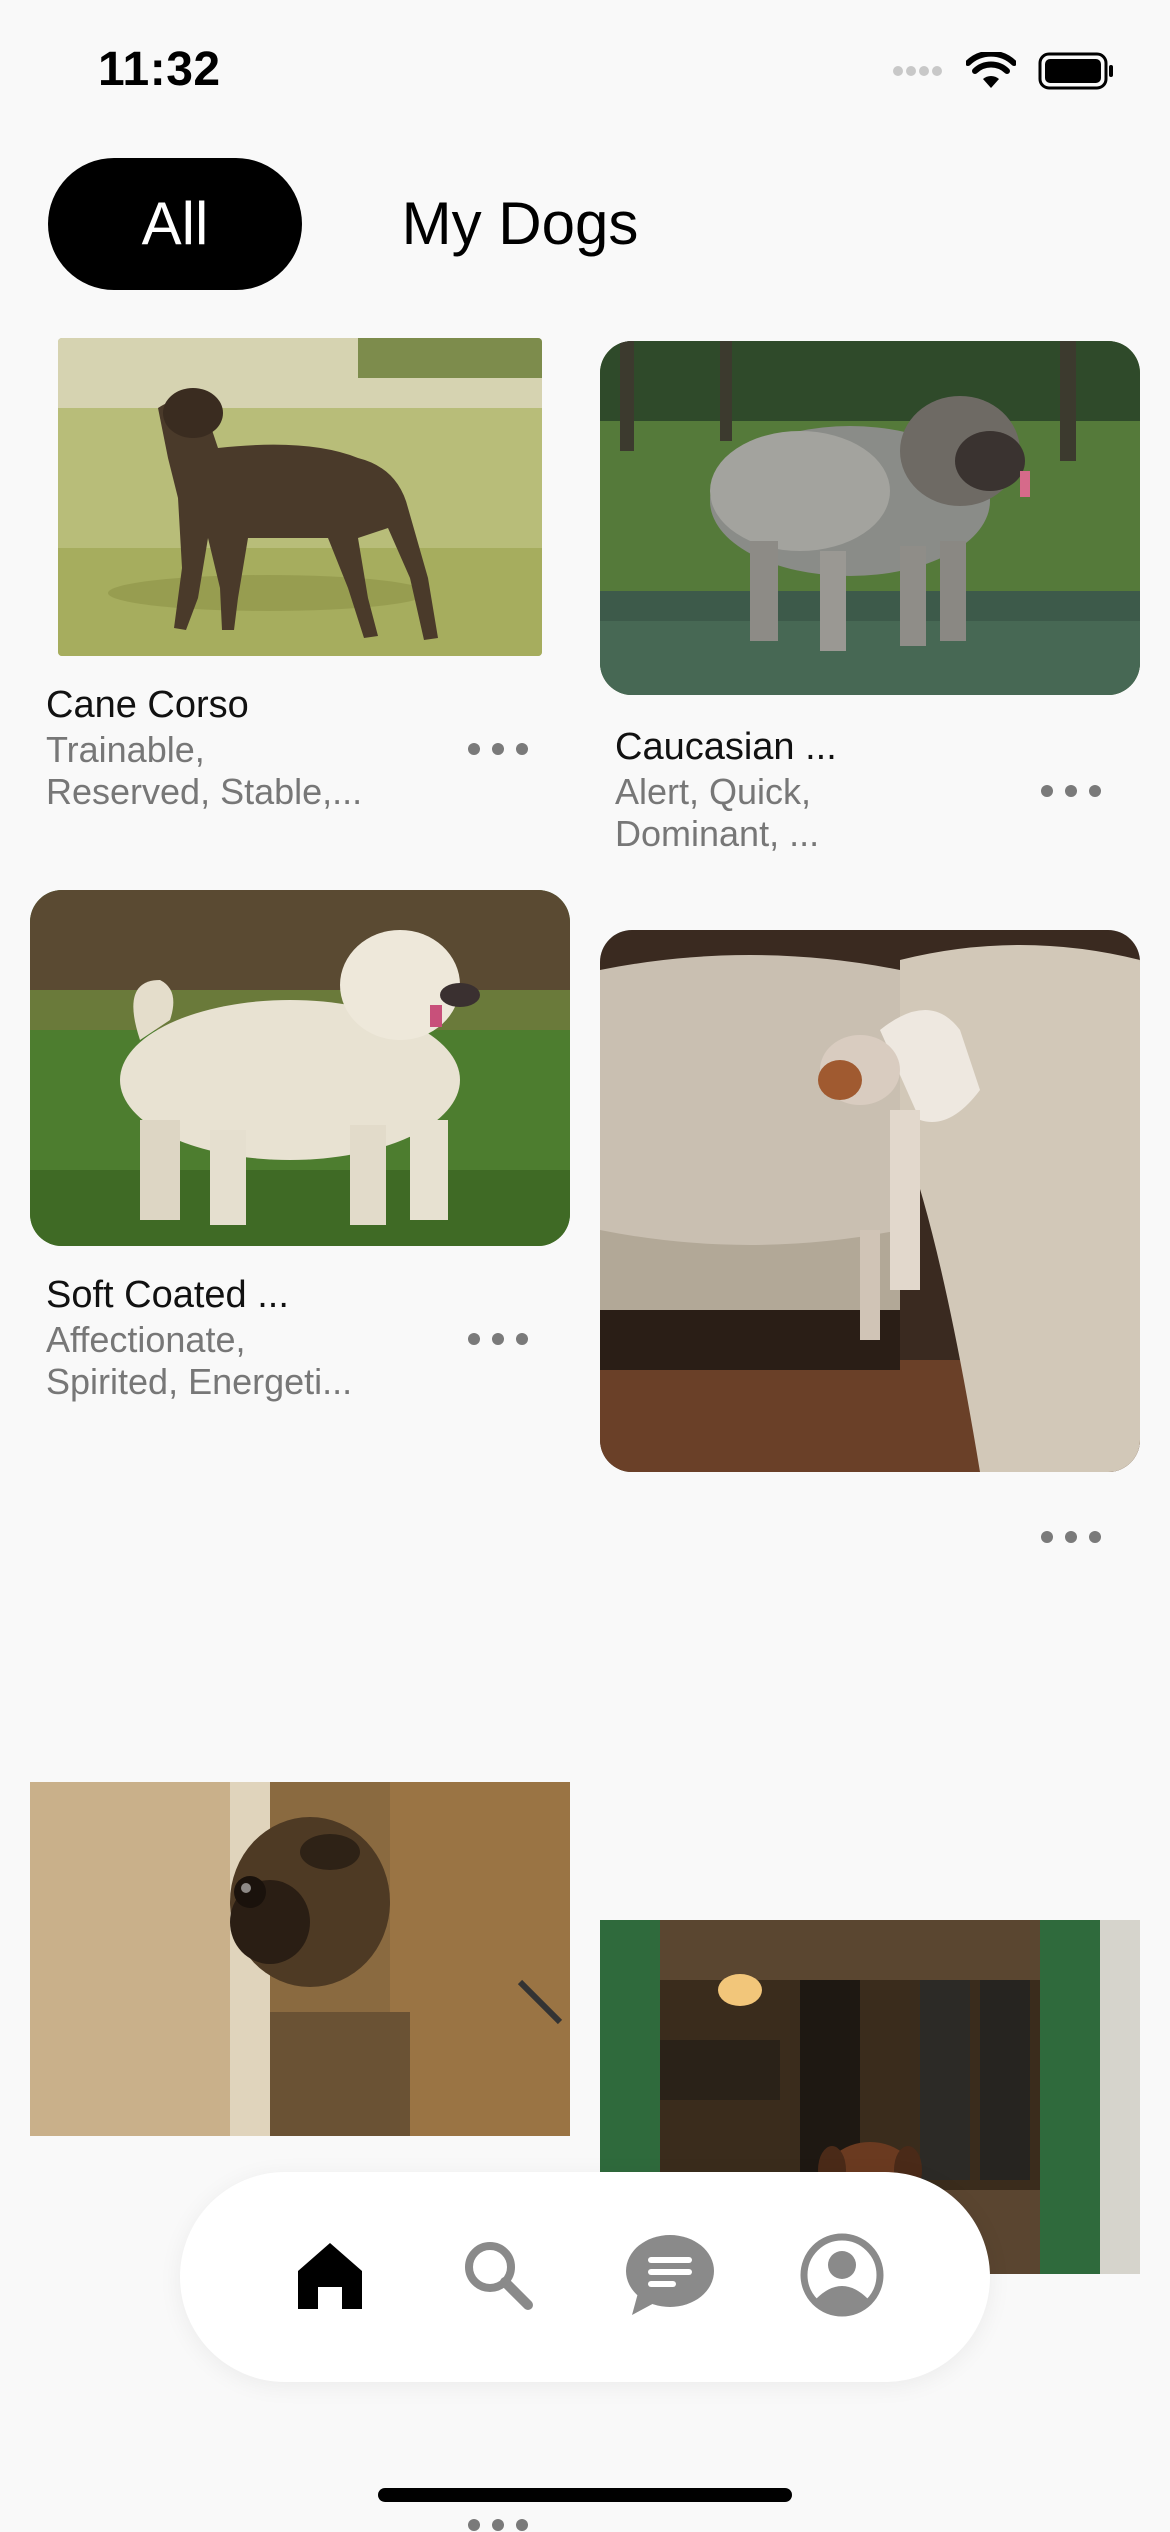 Image resolution: width=1170 pixels, height=2532 pixels. I want to click on status-bar: 11:32, so click(585, 70).